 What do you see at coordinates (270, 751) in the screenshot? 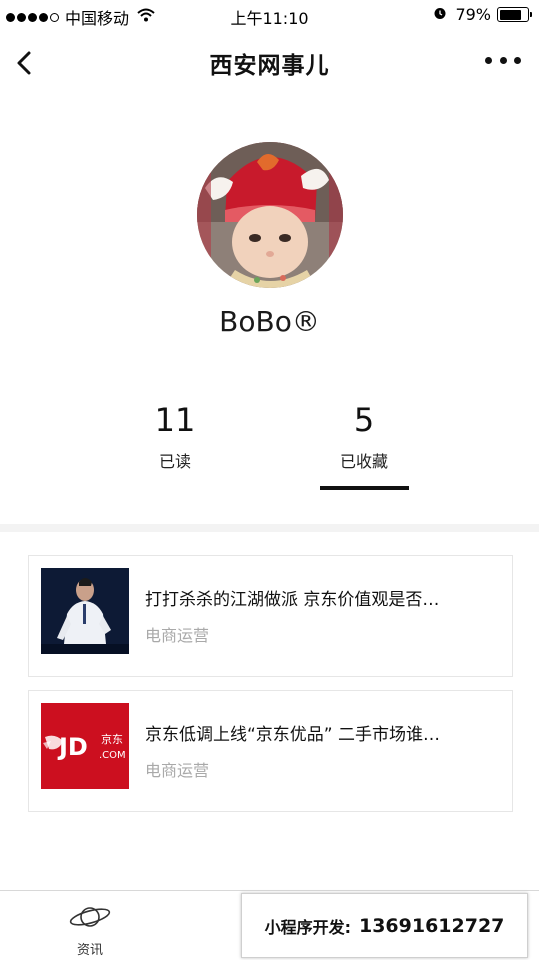
I see `article-item: JD 京东 .COM 京东低调上线“京东优品” 二手市场谁… 电商运营` at bounding box center [270, 751].